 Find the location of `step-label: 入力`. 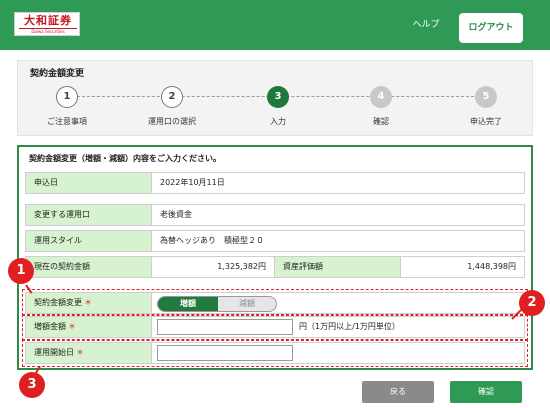

step-label: 入力 is located at coordinates (278, 121).